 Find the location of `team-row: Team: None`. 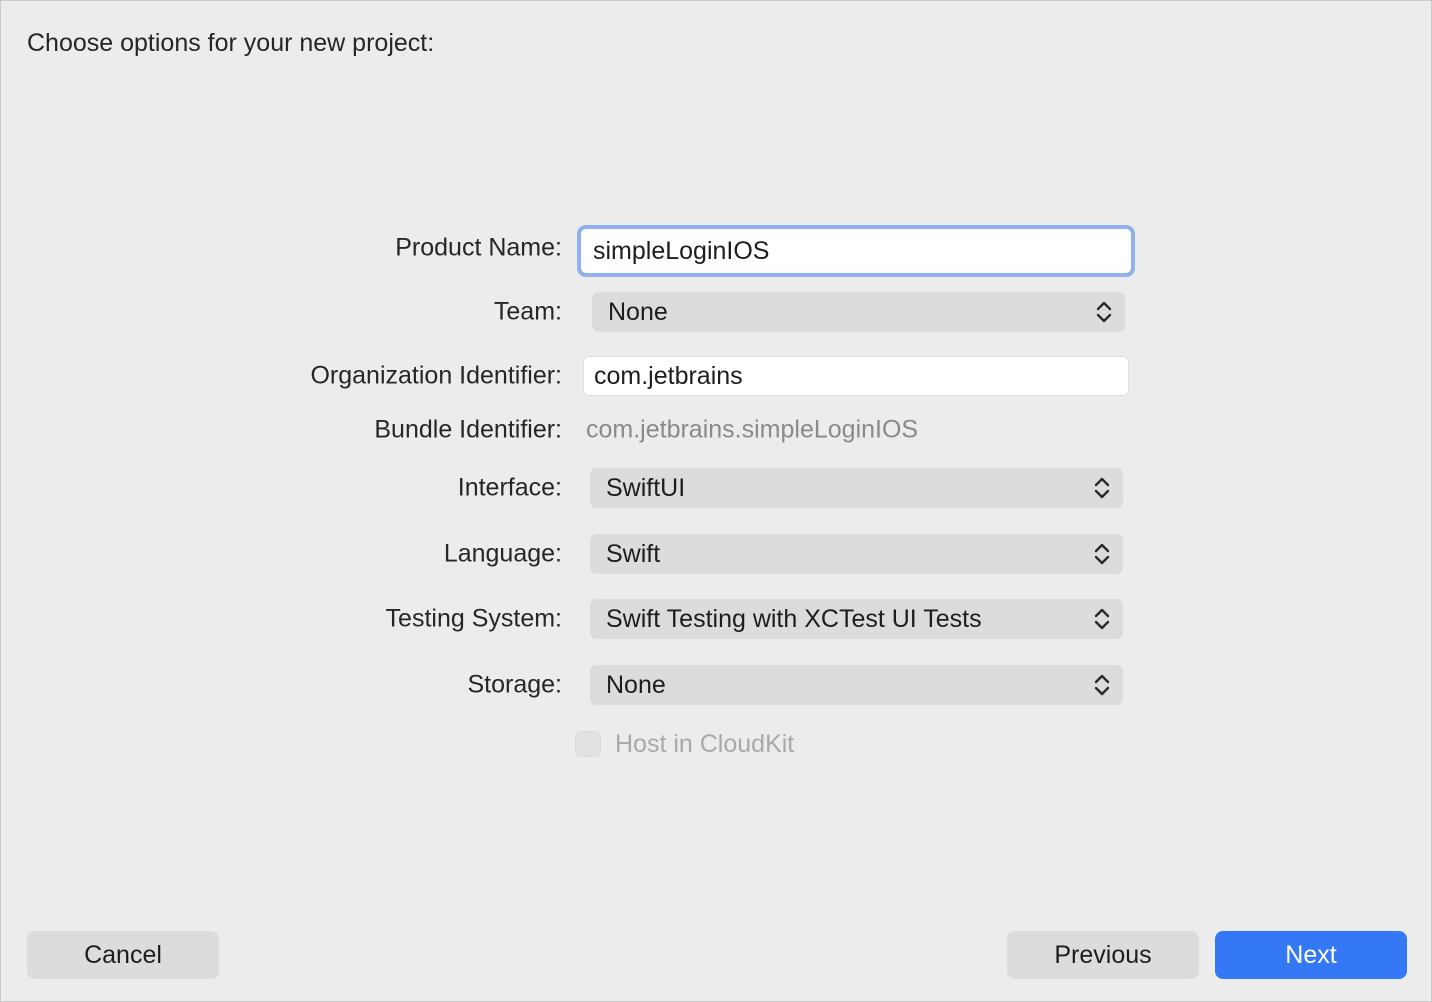

team-row: Team: None is located at coordinates (716, 312).